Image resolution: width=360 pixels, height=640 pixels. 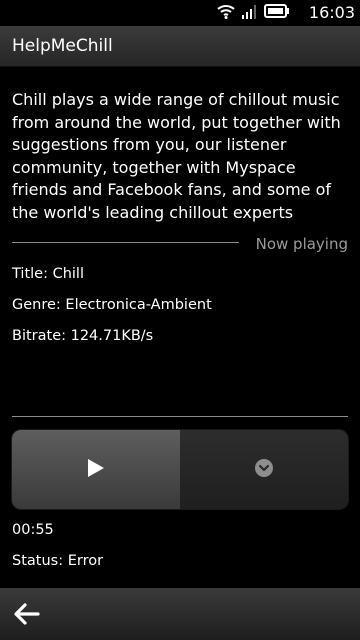 What do you see at coordinates (180, 13) in the screenshot?
I see `status-bar: 16:03` at bounding box center [180, 13].